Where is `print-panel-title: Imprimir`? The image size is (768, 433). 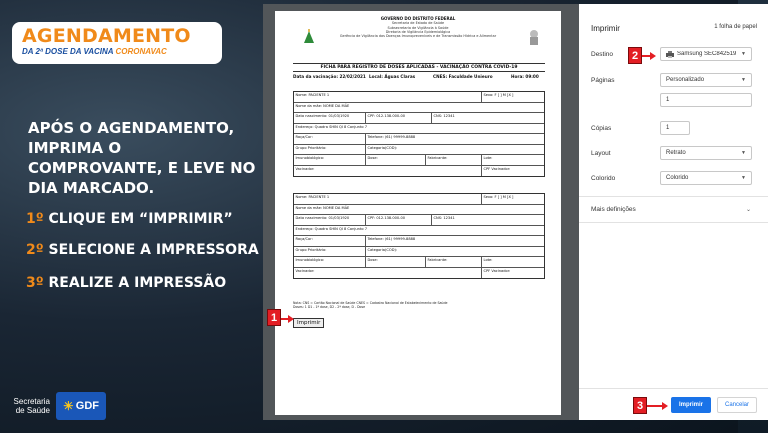
print-panel-title: Imprimir is located at coordinates (605, 28).